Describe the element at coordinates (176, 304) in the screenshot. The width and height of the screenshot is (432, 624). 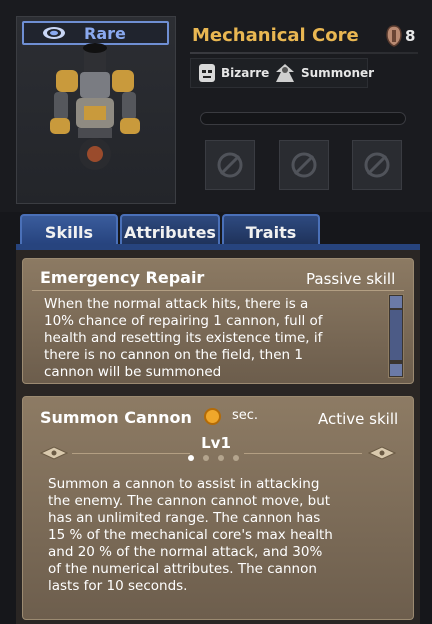
I see `description-line: When the normal attack hits, there is a` at that location.